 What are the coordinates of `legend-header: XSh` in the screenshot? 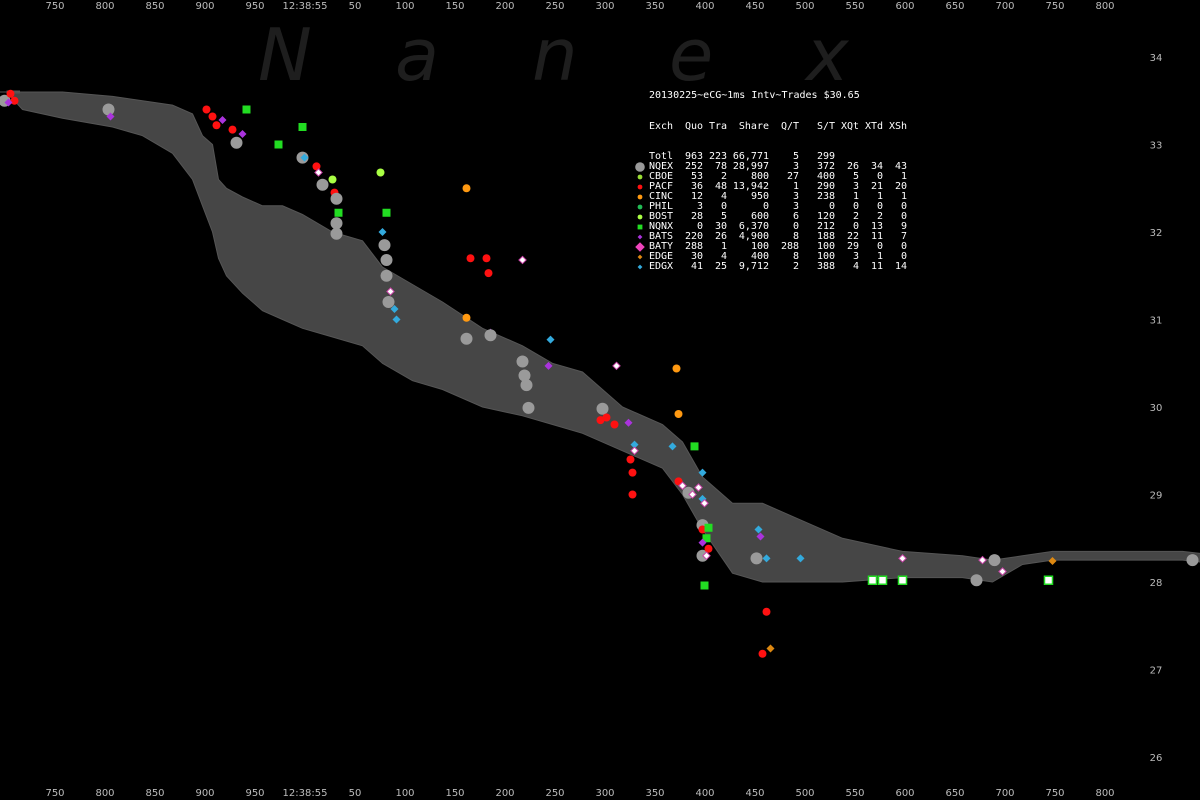 It's located at (897, 126).